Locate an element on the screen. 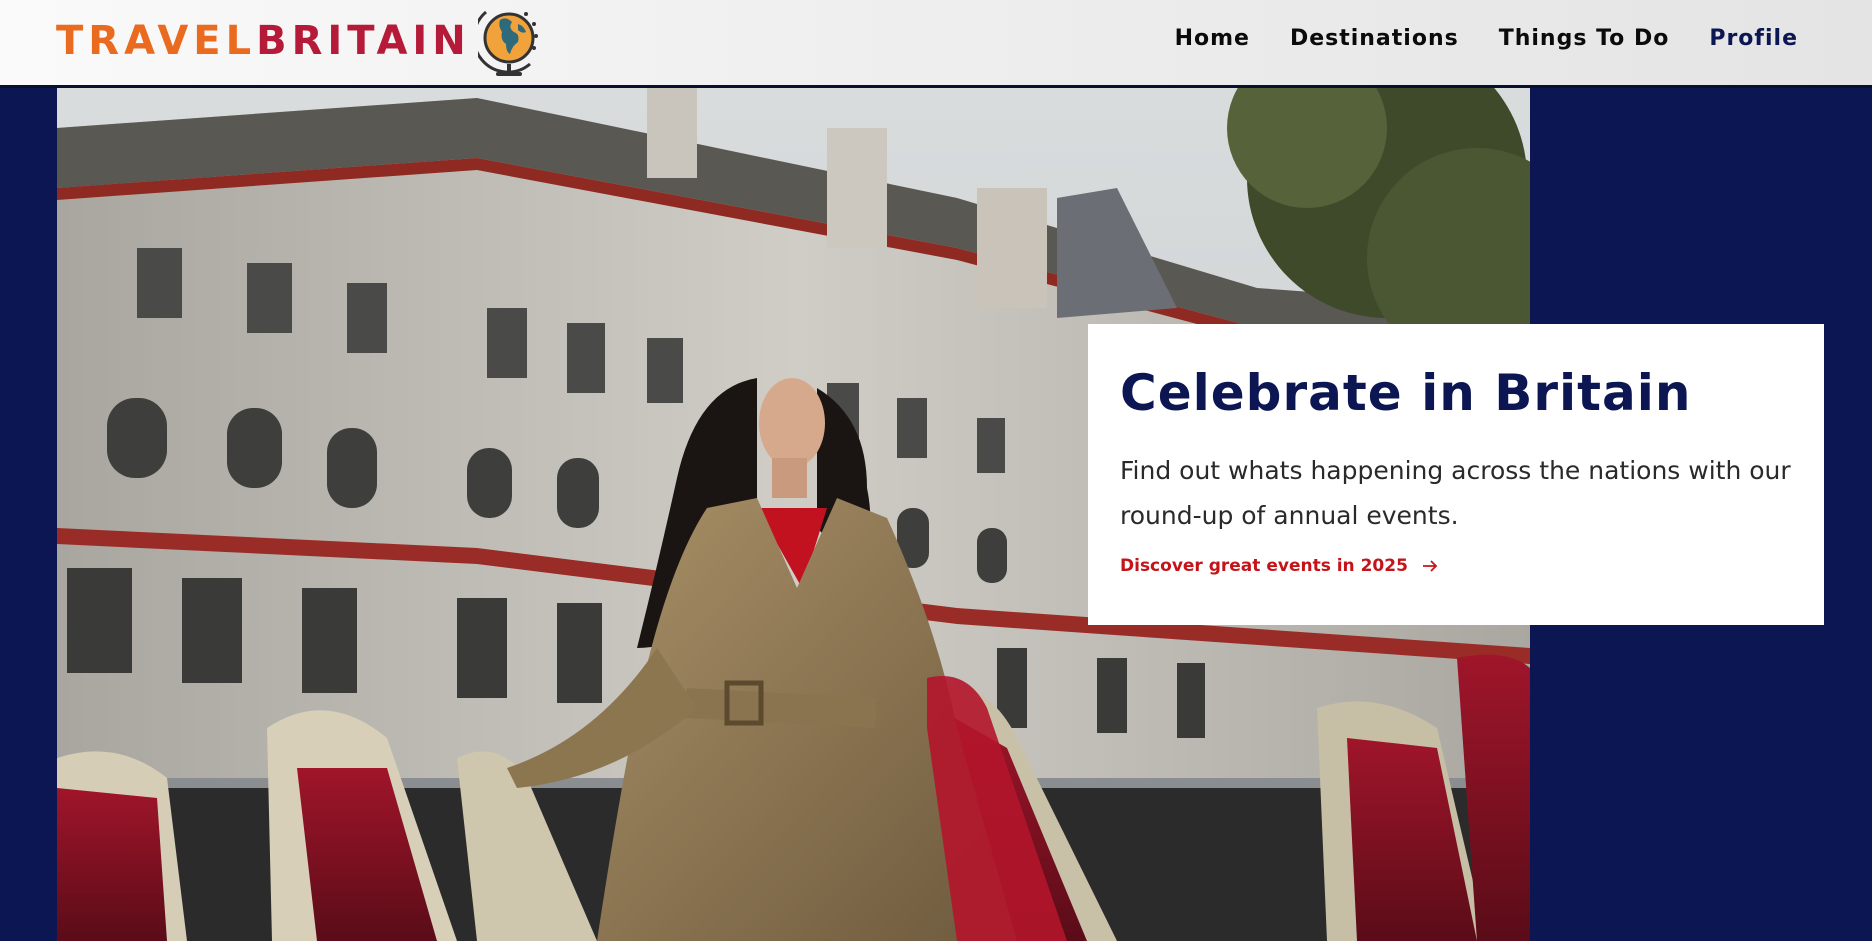  brand-travel: TRAVEL is located at coordinates (156, 41).